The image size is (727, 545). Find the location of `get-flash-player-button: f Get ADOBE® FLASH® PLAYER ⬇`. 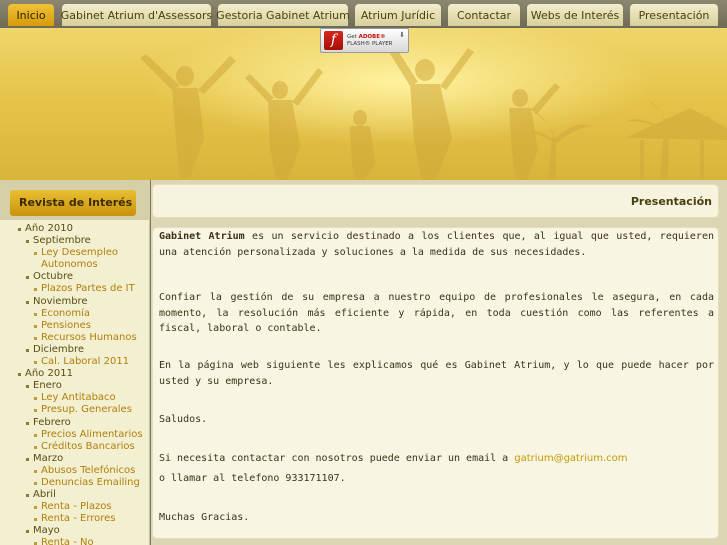

get-flash-player-button: f Get ADOBE® FLASH® PLAYER ⬇ is located at coordinates (364, 40).